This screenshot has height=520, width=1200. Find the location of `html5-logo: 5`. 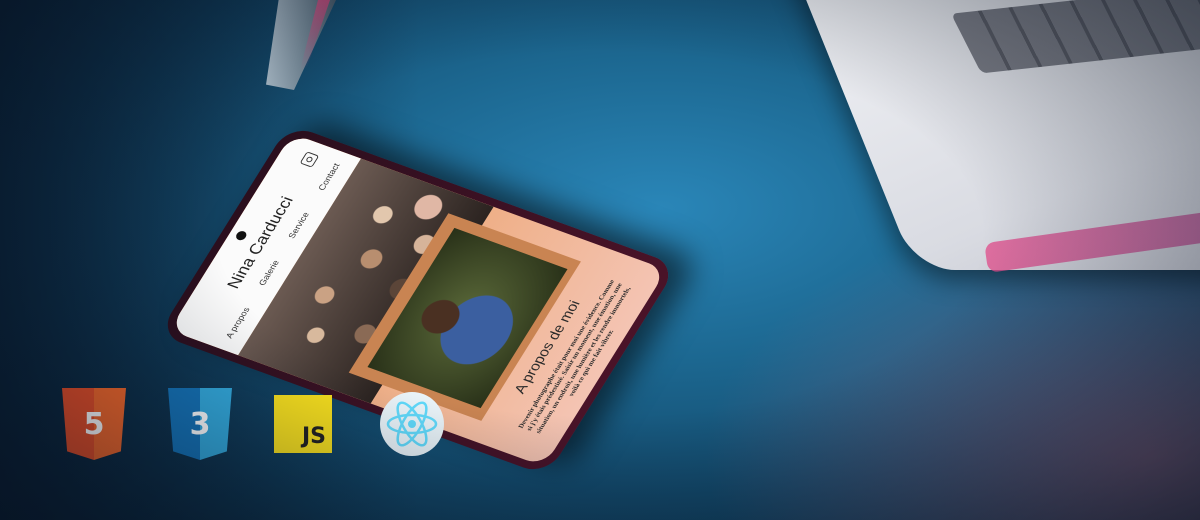

html5-logo: 5 is located at coordinates (94, 424).